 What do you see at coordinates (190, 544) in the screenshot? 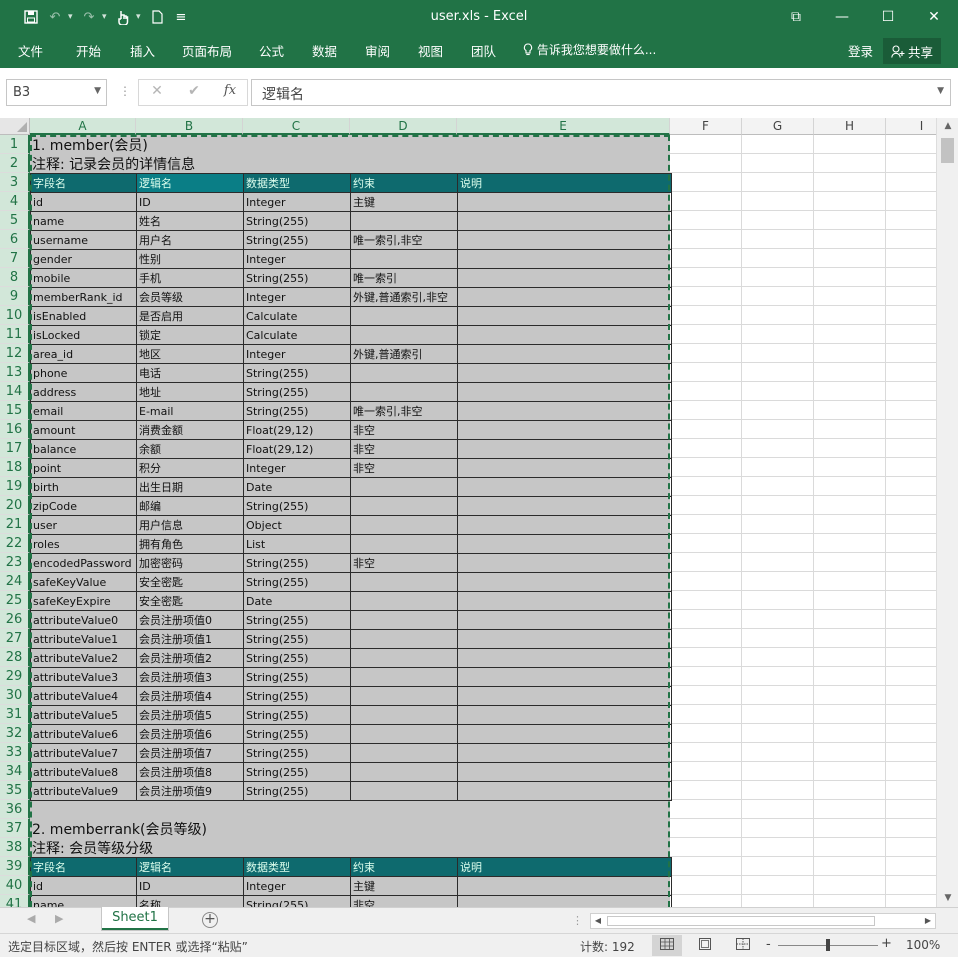
I see `table-cell: 拥有角色` at bounding box center [190, 544].